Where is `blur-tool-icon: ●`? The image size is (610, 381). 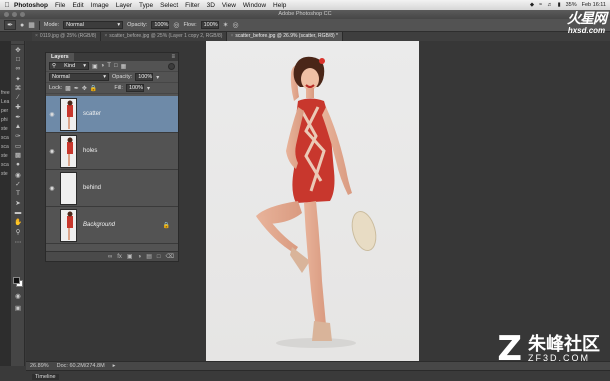 blur-tool-icon: ● is located at coordinates (18, 165).